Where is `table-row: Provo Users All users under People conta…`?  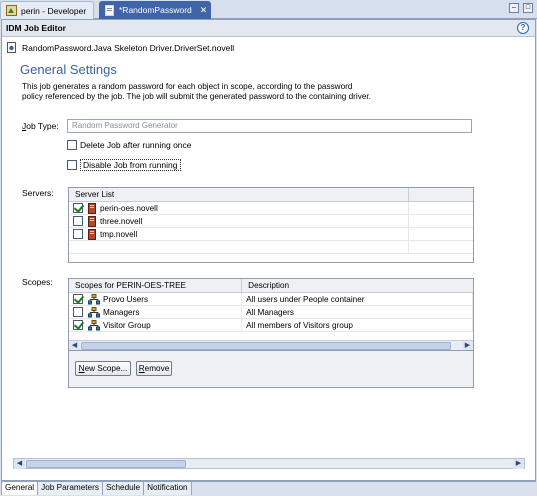 table-row: Provo Users All users under People conta… is located at coordinates (271, 299).